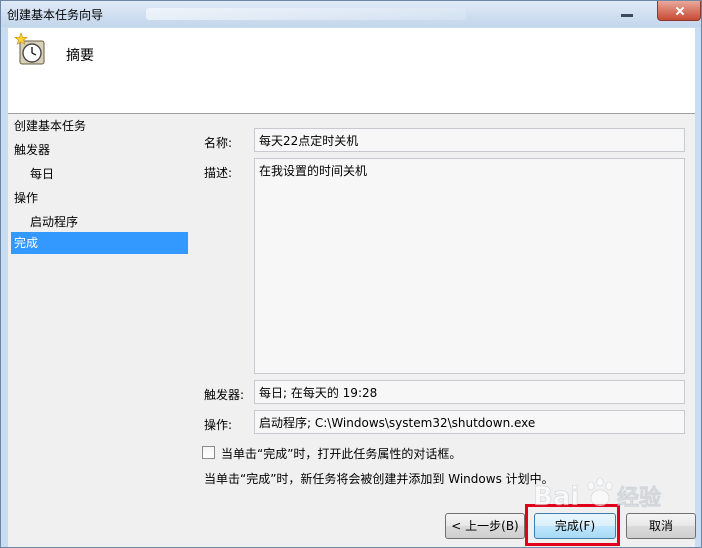  Describe the element at coordinates (55, 15) in the screenshot. I see `window-title: 创建基本任务向导` at that location.